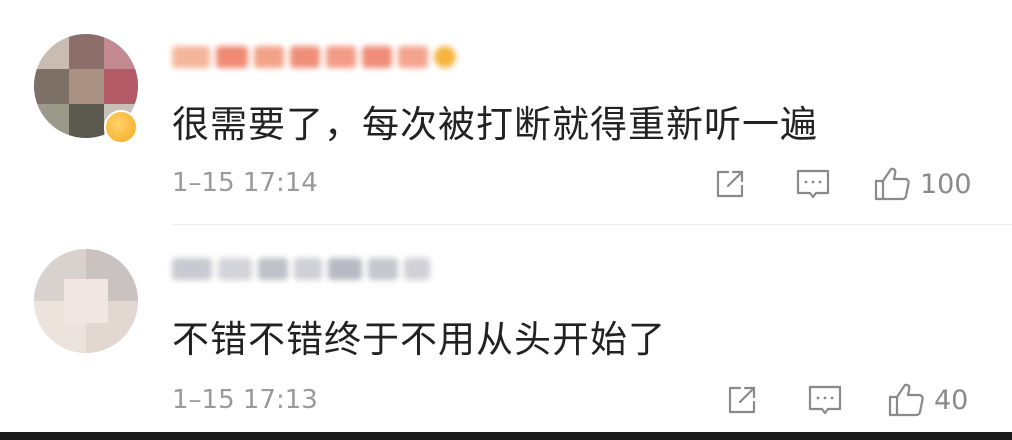  I want to click on like-count: 100, so click(946, 184).